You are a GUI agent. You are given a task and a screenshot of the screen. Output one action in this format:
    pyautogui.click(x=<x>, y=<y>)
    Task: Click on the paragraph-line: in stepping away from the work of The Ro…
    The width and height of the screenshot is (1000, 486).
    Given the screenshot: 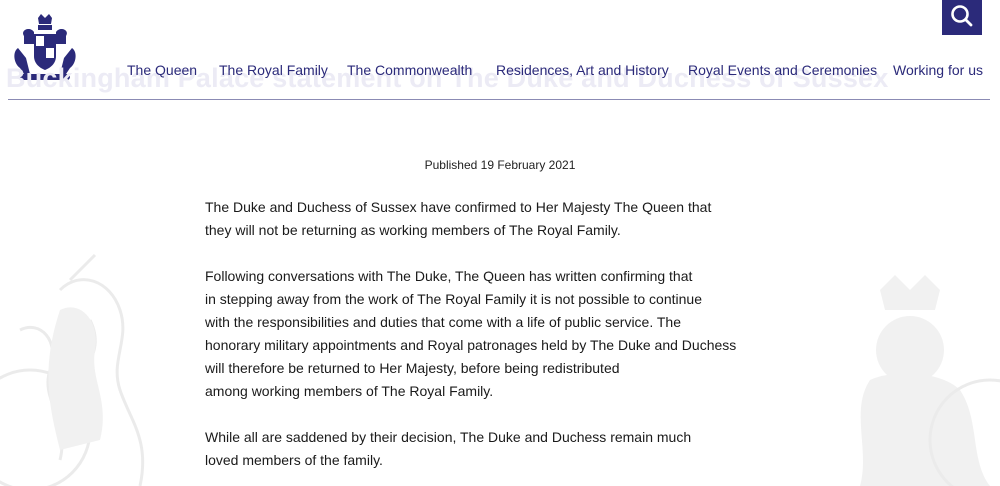 What is the action you would take?
    pyautogui.click(x=453, y=299)
    